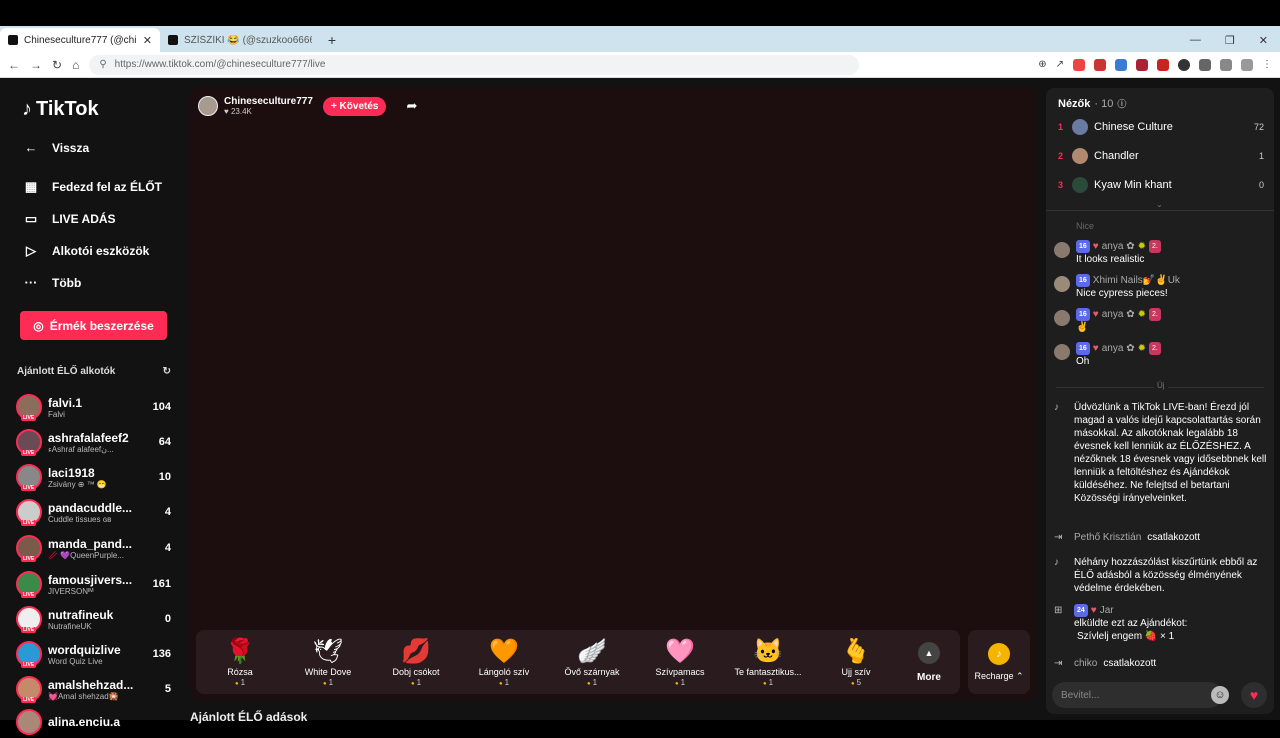 The image size is (1280, 738). What do you see at coordinates (1163, 64) in the screenshot?
I see `extension-hls-icon` at bounding box center [1163, 64].